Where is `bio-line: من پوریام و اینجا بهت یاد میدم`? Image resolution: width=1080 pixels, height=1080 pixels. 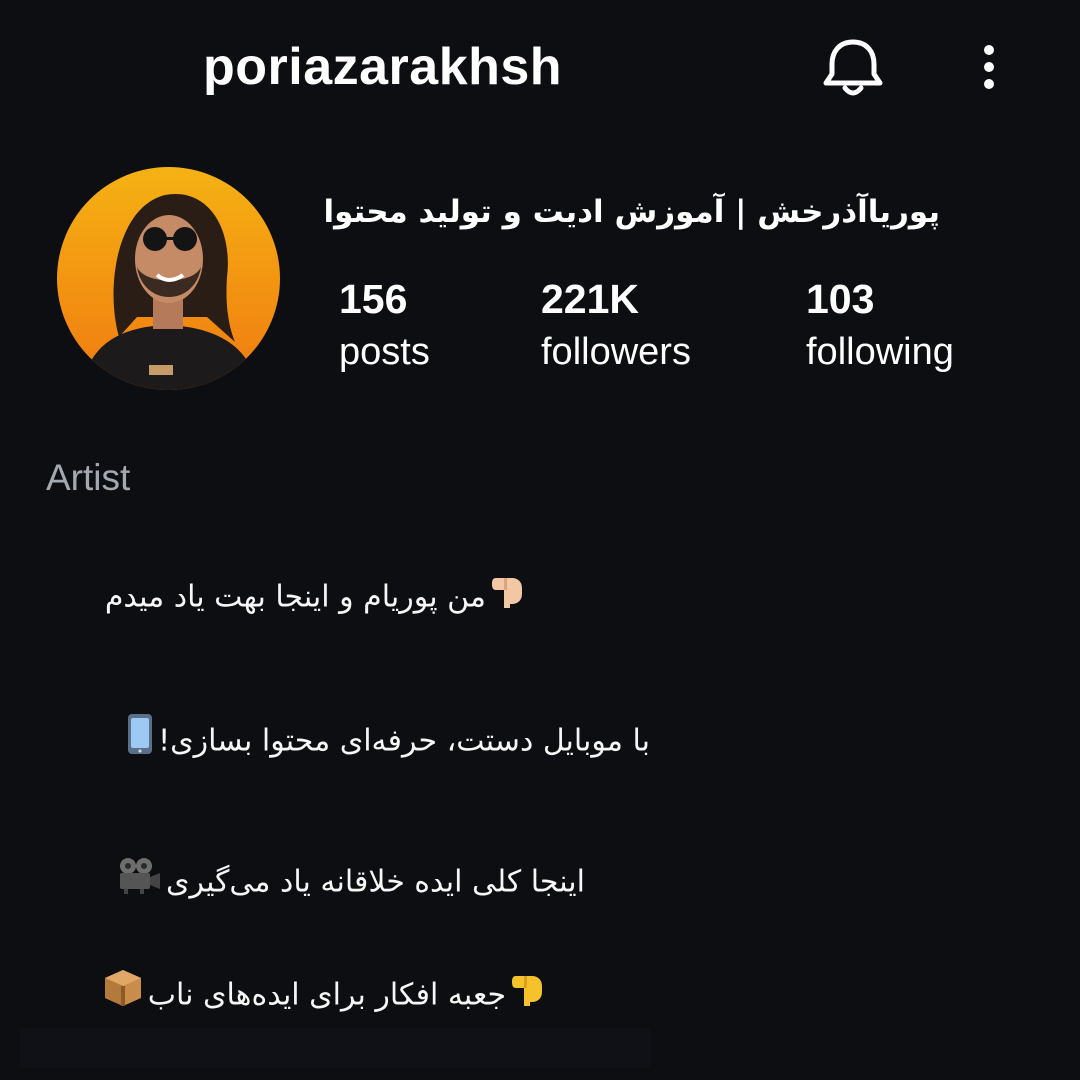 bio-line: من پوریام و اینجا بهت یاد میدم is located at coordinates (318, 598).